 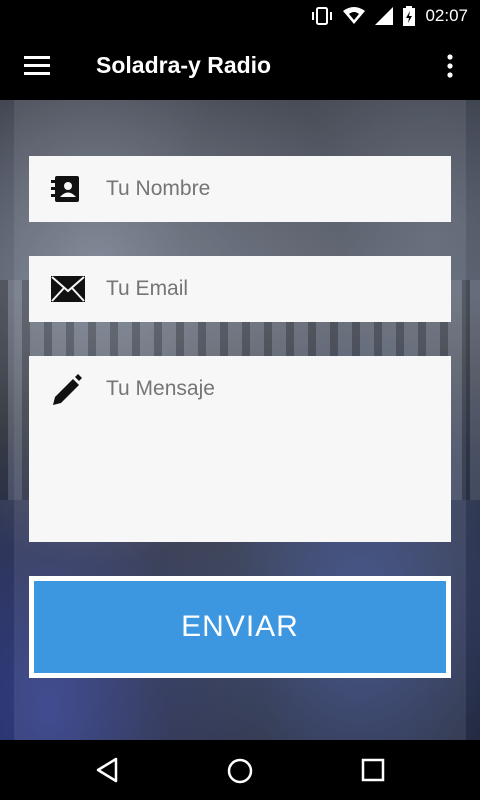 I want to click on hamburger-icon, so click(x=38, y=66).